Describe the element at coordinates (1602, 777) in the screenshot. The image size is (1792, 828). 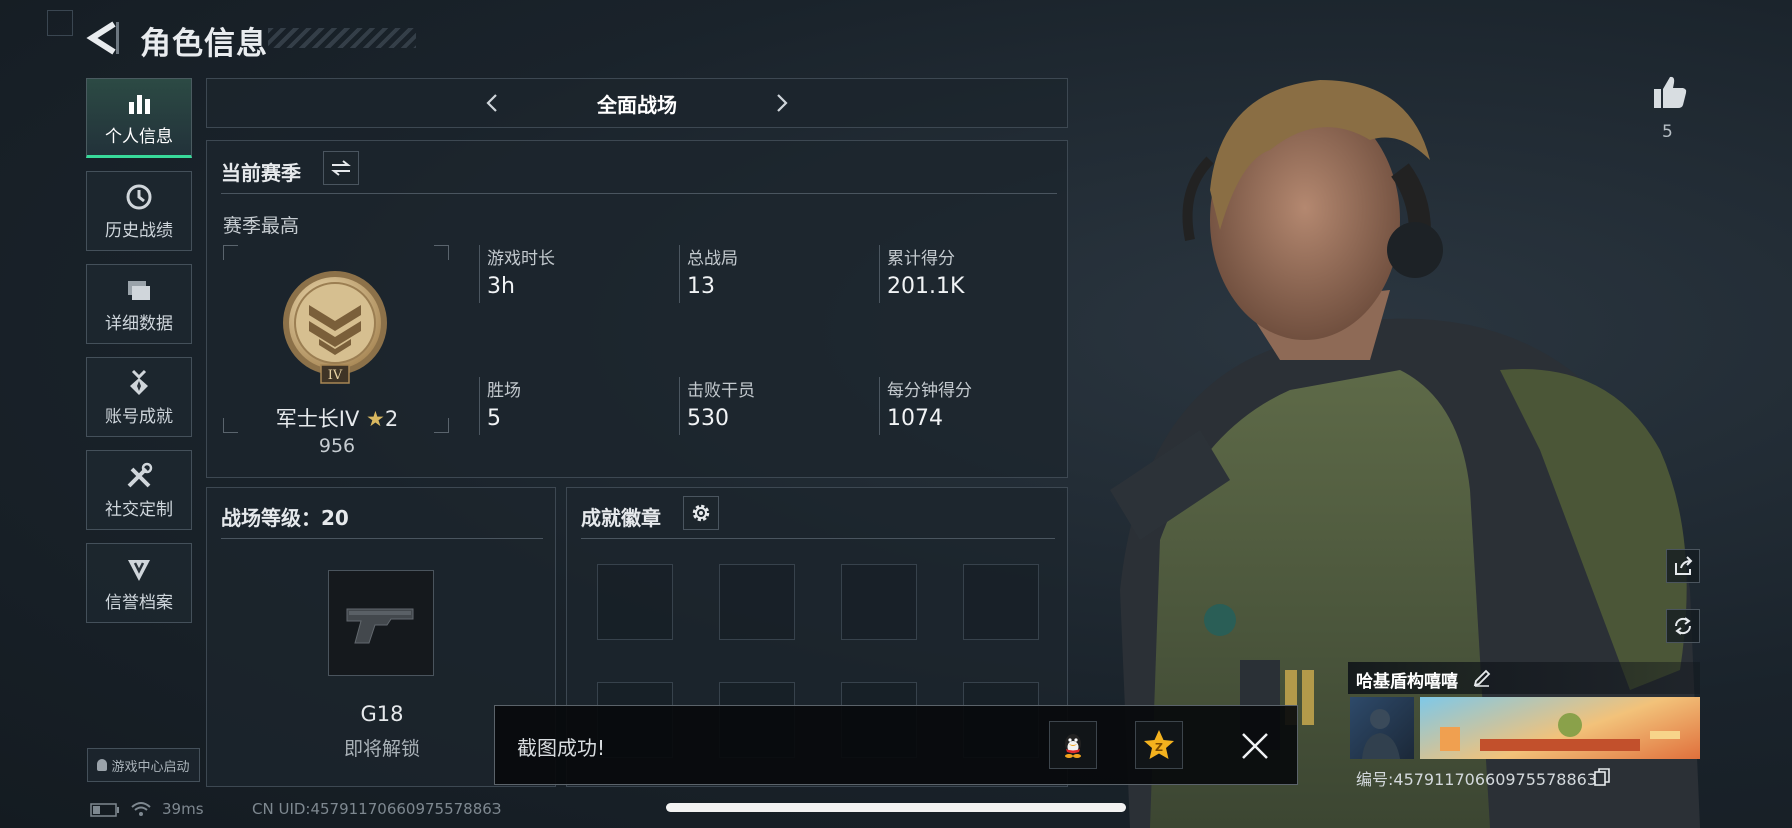
I see `copy-icon` at that location.